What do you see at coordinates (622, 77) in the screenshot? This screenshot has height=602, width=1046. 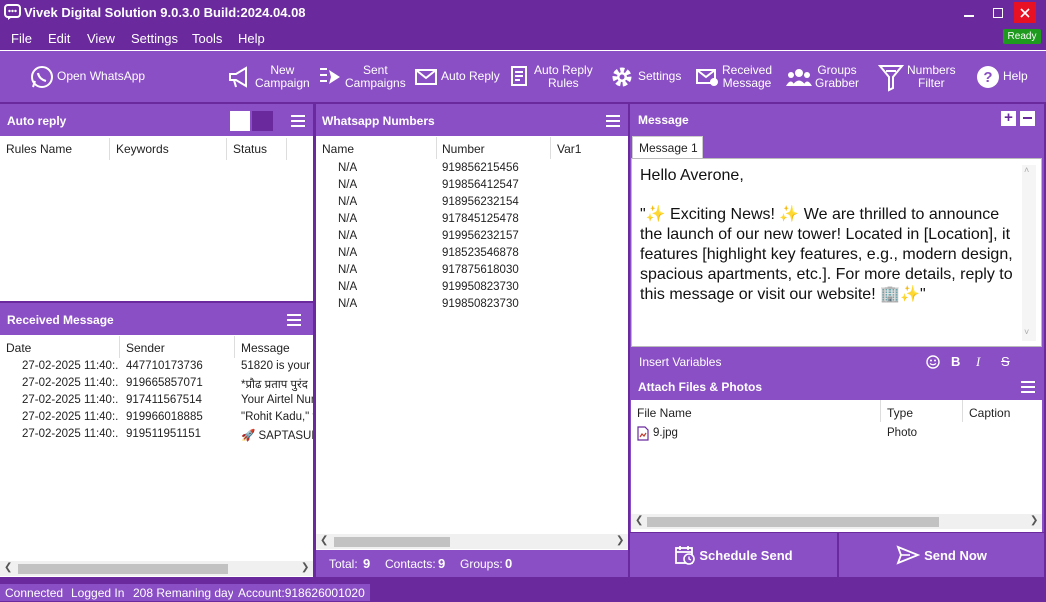 I see `gear-icon` at bounding box center [622, 77].